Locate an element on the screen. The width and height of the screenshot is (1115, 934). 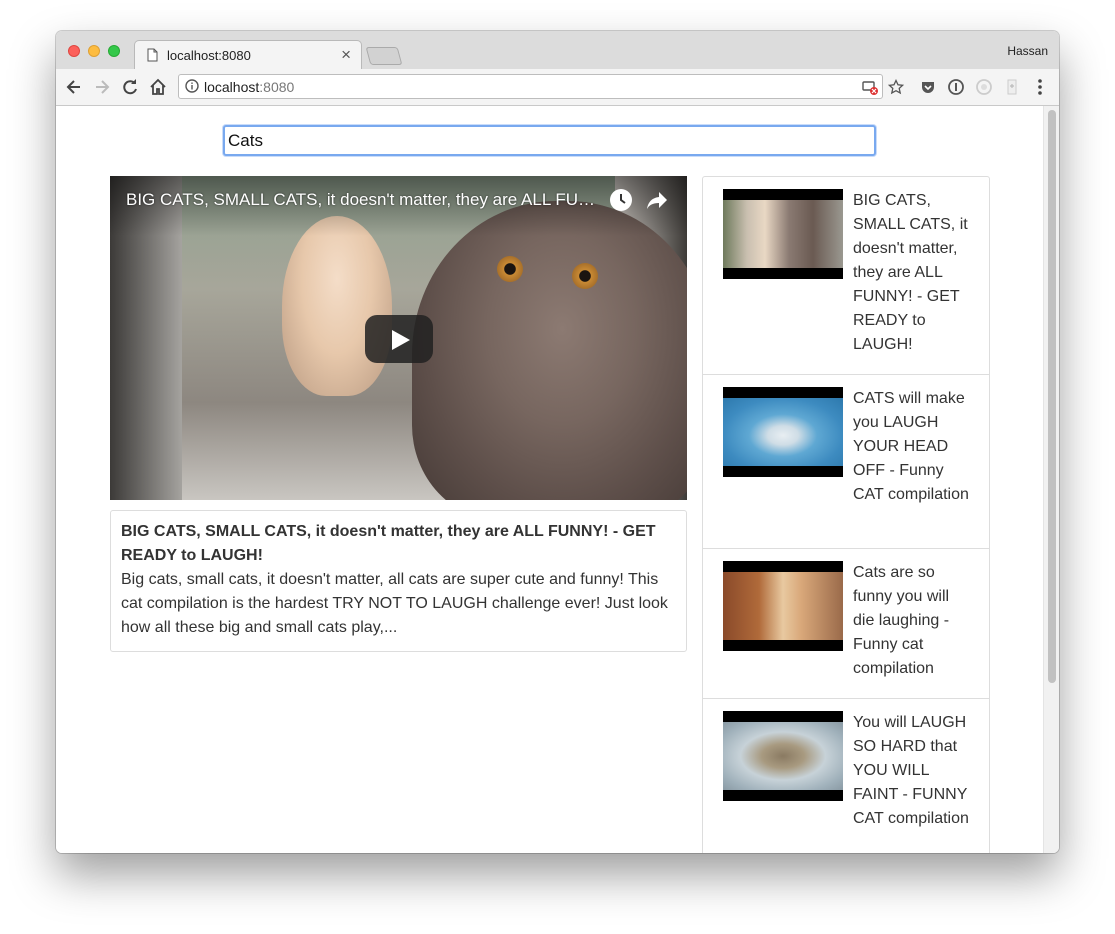
zoom-window-button is located at coordinates (114, 51).